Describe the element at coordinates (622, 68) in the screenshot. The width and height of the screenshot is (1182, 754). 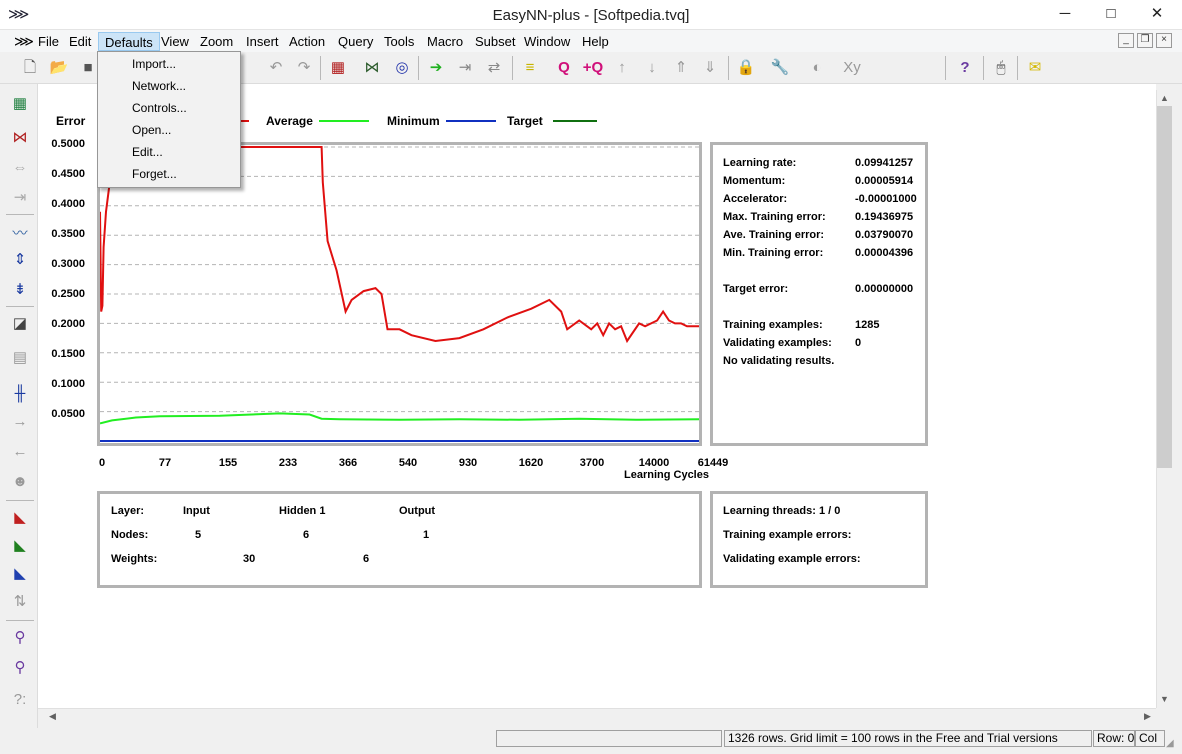
I see `arrow-up-icon: ↑` at that location.